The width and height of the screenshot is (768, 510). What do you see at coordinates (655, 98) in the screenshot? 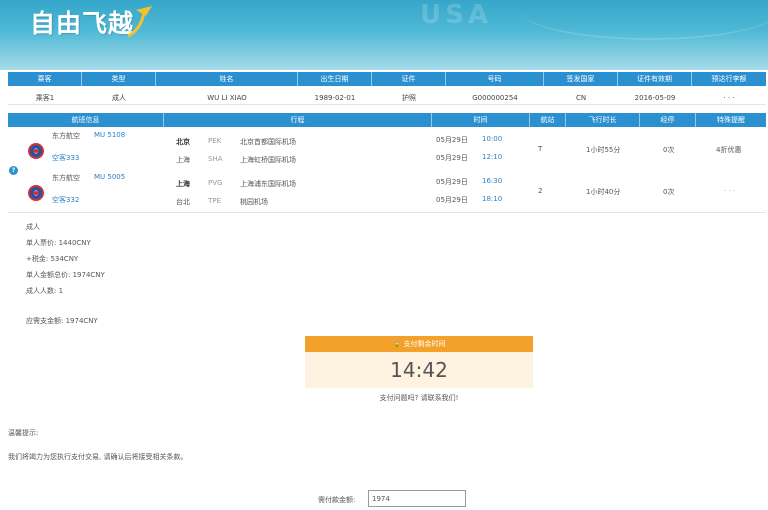
I see `passenger-expiry: 2016-05-09` at bounding box center [655, 98].